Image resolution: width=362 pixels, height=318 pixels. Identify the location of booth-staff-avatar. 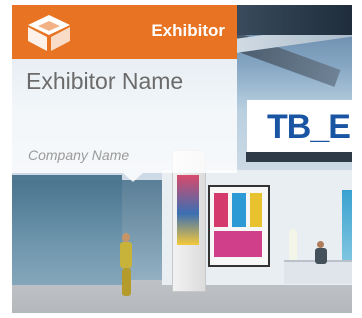
(321, 261).